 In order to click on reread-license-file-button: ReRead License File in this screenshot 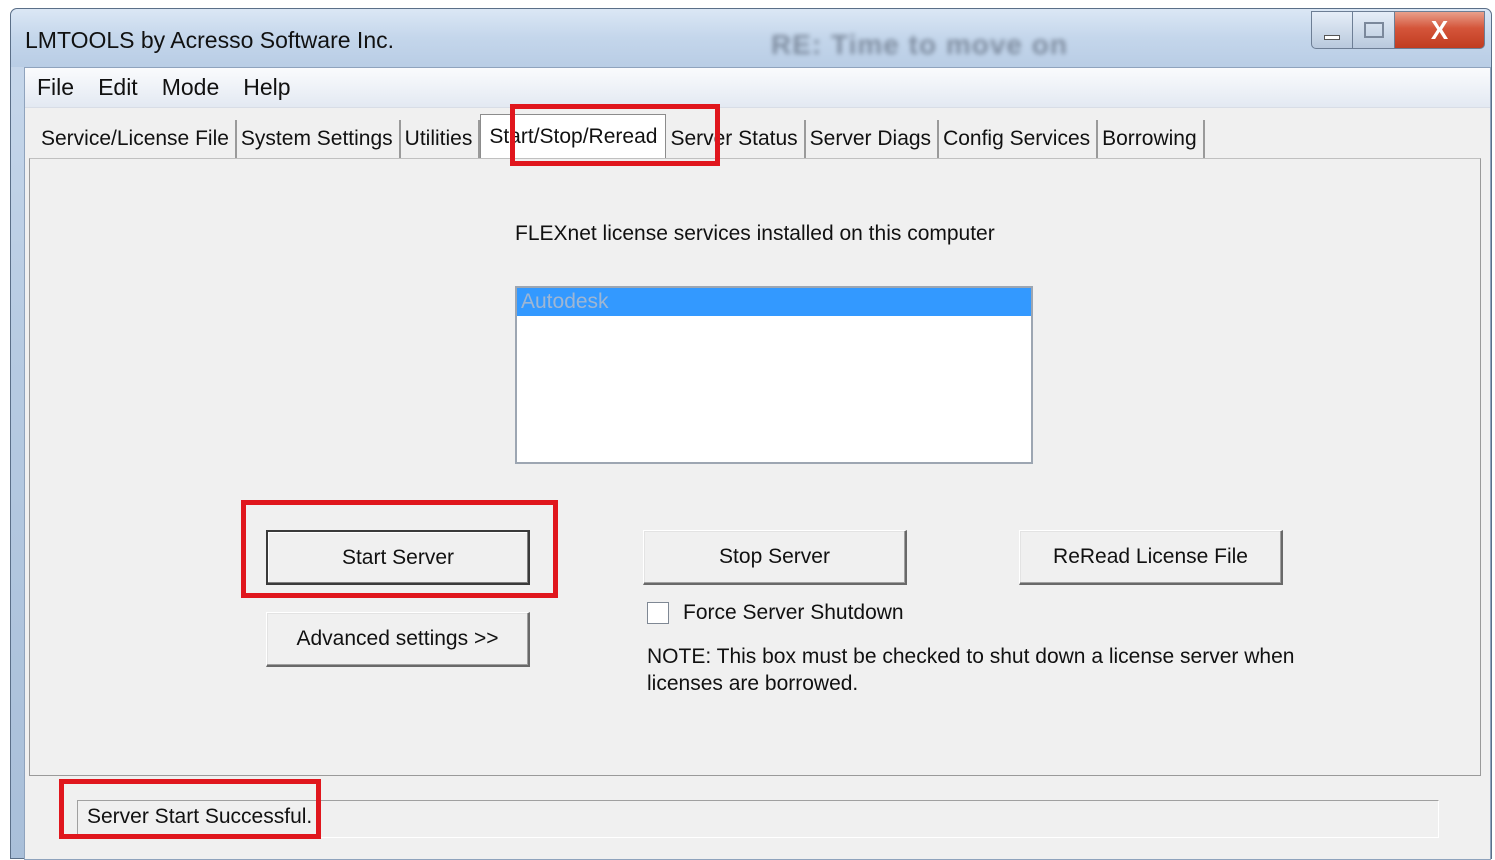, I will do `click(1151, 557)`.